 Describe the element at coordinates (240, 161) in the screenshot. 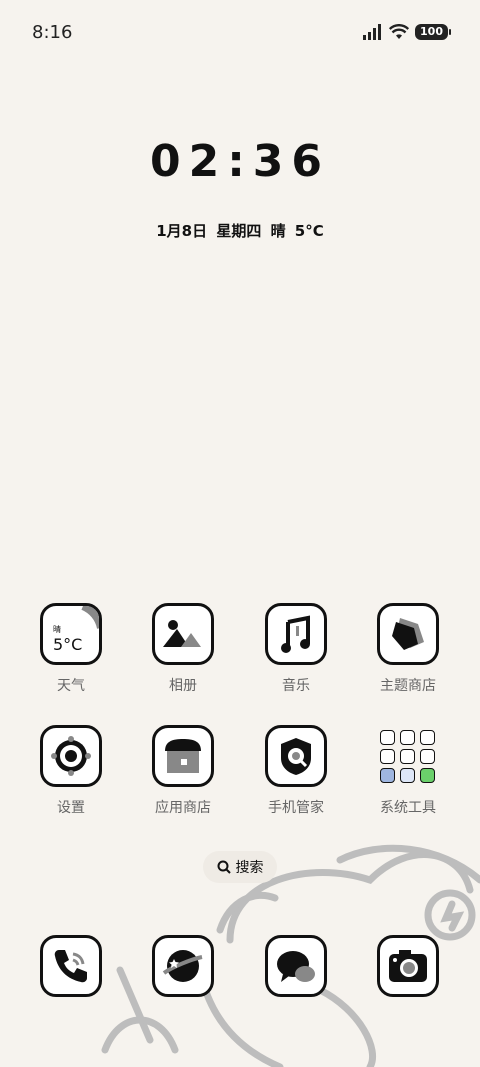

I see `clock-widget: 02:36` at that location.